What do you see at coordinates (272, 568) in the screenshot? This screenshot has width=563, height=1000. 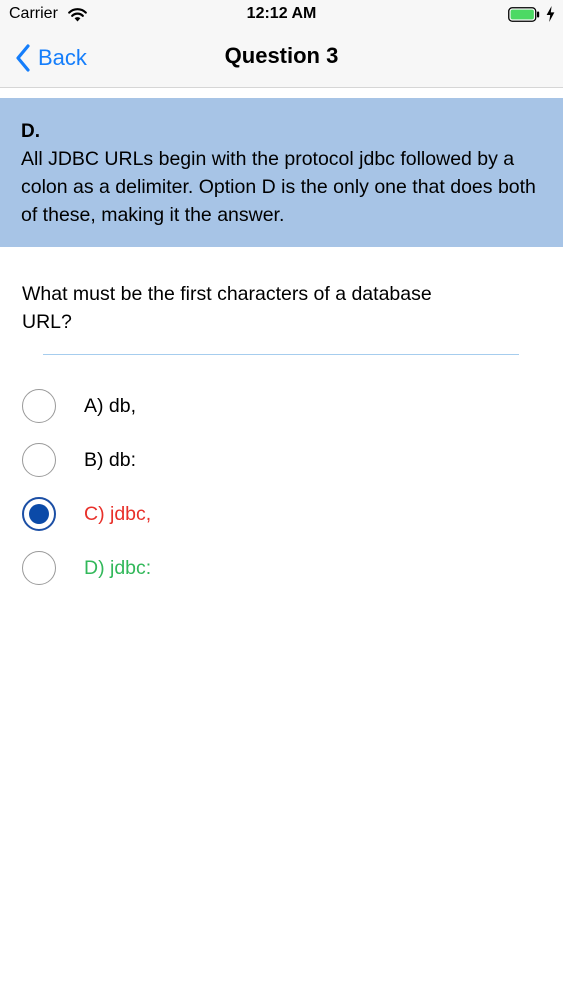 I see `option-d: D) jdbc:` at bounding box center [272, 568].